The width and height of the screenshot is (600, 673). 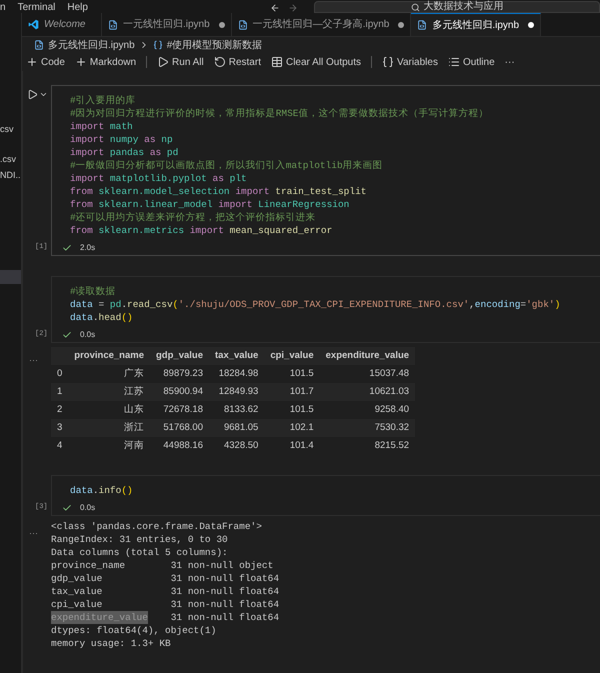 I want to click on toolbar-button: Clear All Outputs, so click(x=316, y=62).